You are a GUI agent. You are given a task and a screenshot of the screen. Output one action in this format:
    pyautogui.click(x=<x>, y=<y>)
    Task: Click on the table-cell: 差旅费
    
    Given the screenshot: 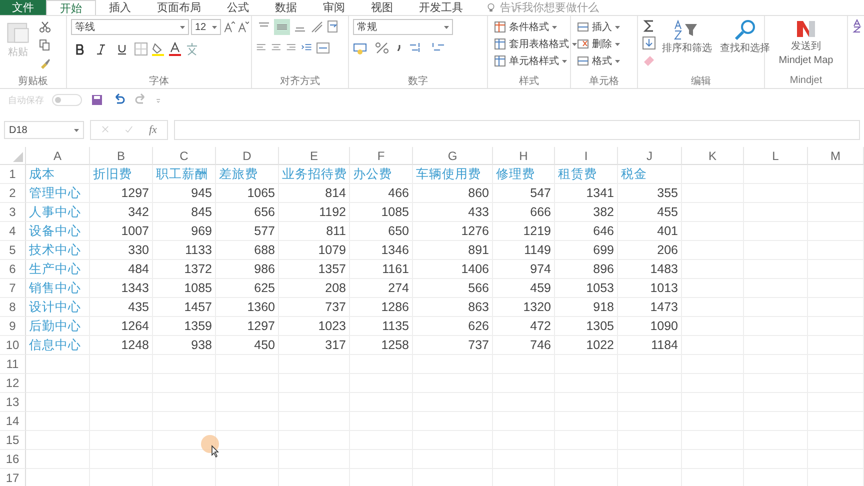 What is the action you would take?
    pyautogui.click(x=247, y=174)
    